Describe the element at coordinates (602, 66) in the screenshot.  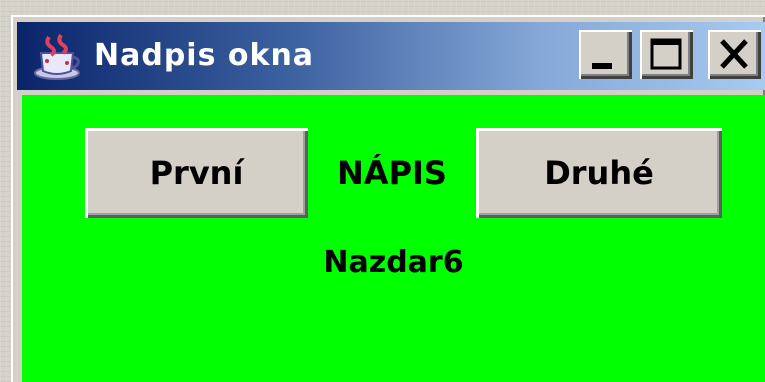
I see `minimize-icon` at that location.